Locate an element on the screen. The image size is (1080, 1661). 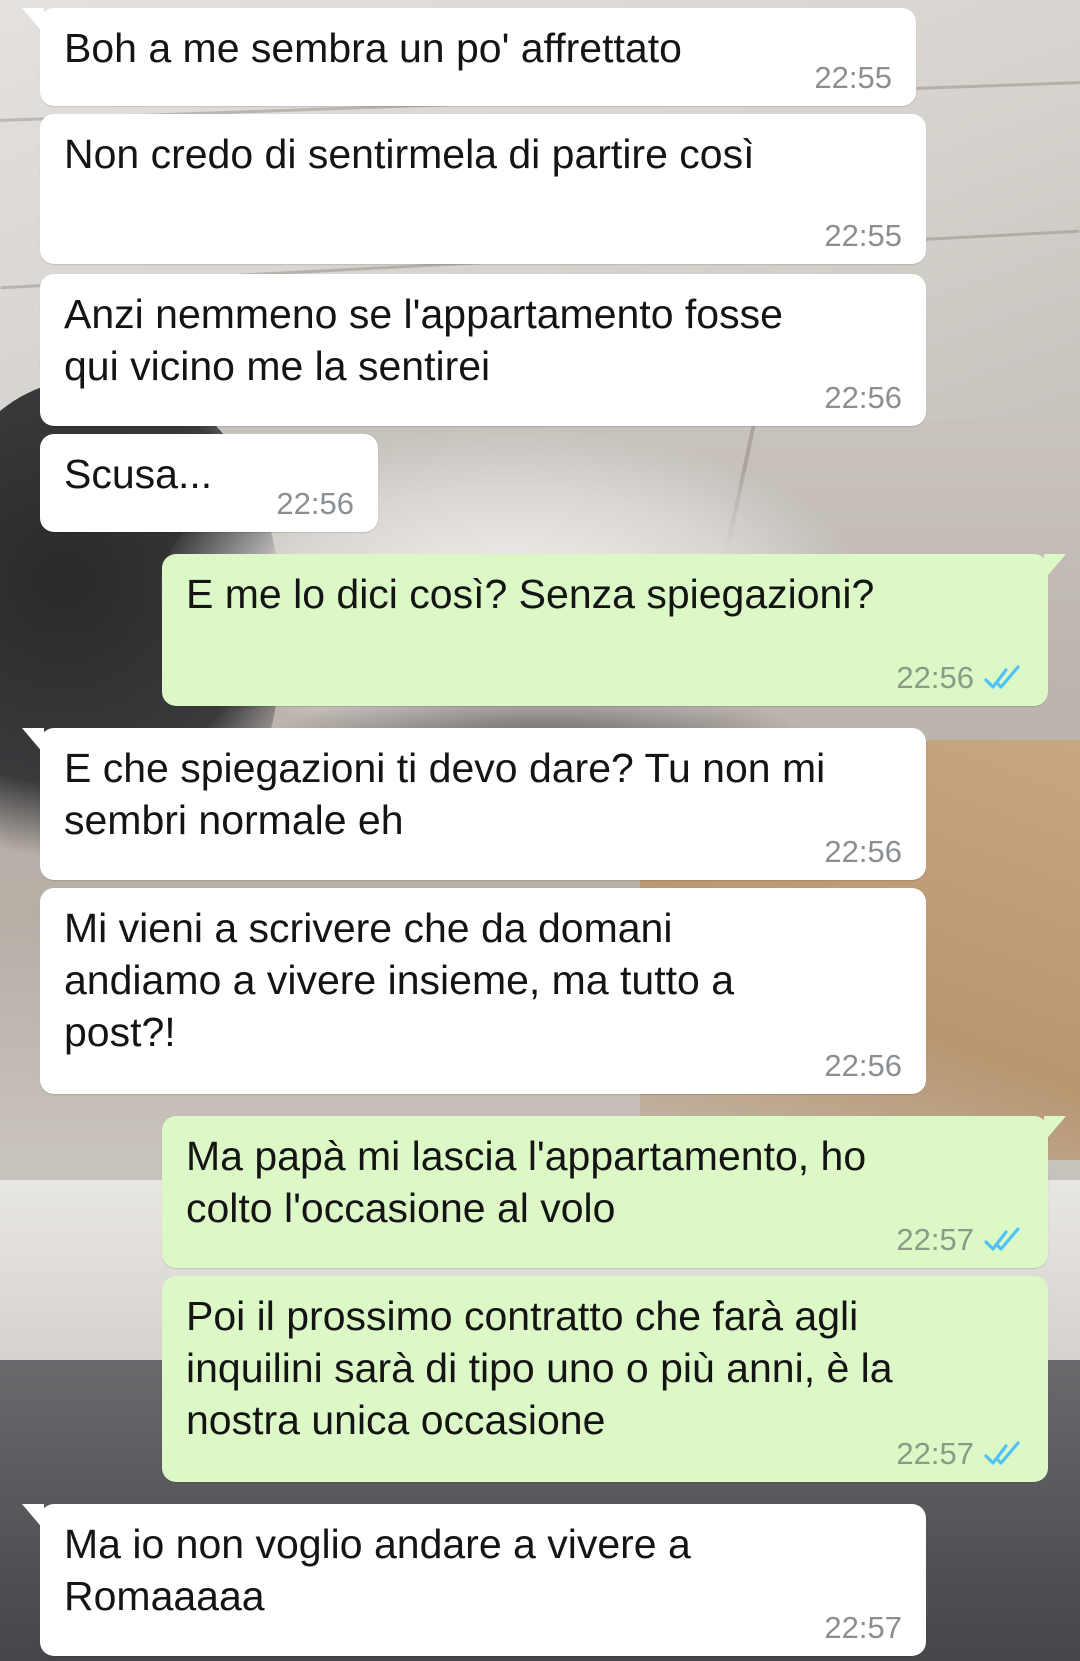
message-bubble-incoming: Boh a me sembra un po' affrettato 22:55 is located at coordinates (469, 57).